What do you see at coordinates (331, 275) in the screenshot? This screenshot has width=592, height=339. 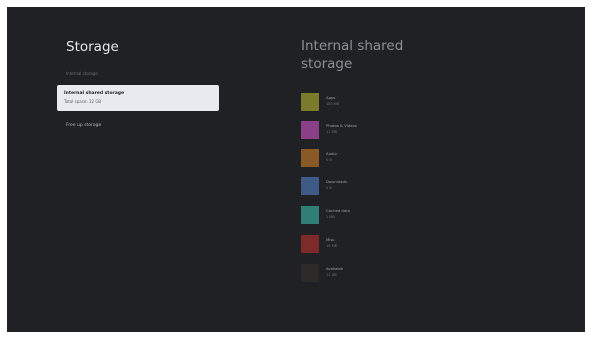 I see `category-size: 11 GB` at bounding box center [331, 275].